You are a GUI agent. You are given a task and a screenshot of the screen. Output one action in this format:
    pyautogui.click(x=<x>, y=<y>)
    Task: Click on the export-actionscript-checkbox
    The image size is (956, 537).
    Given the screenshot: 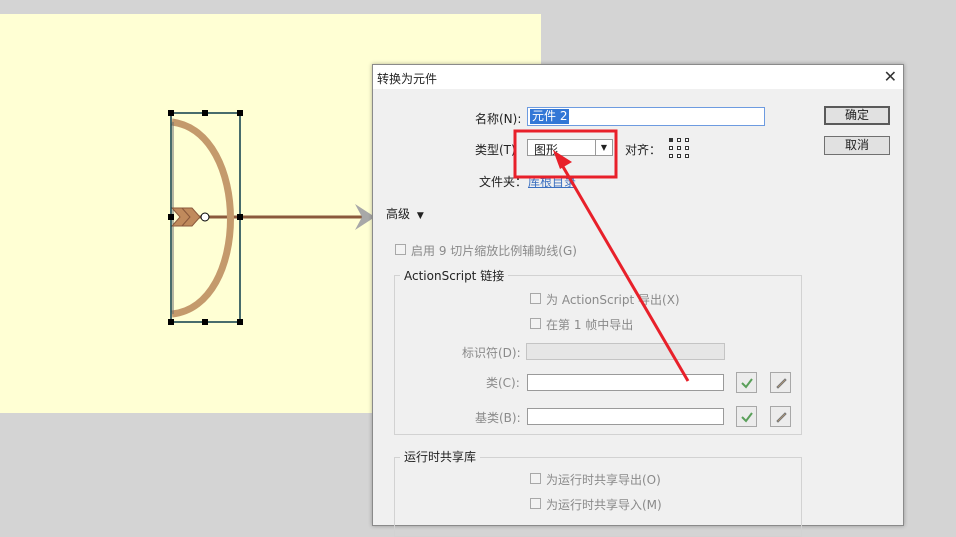 What is the action you would take?
    pyautogui.click(x=535, y=298)
    